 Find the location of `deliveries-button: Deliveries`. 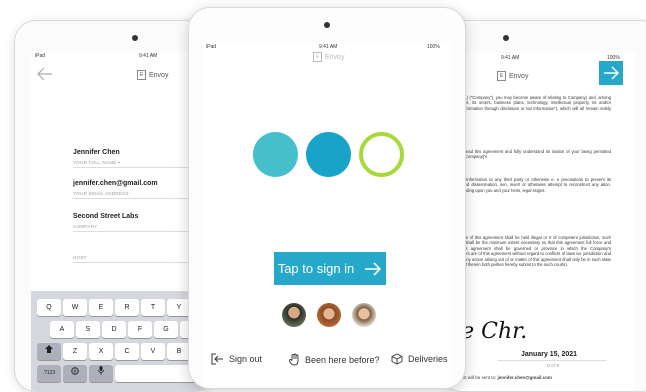

deliveries-button: Deliveries is located at coordinates (419, 359).